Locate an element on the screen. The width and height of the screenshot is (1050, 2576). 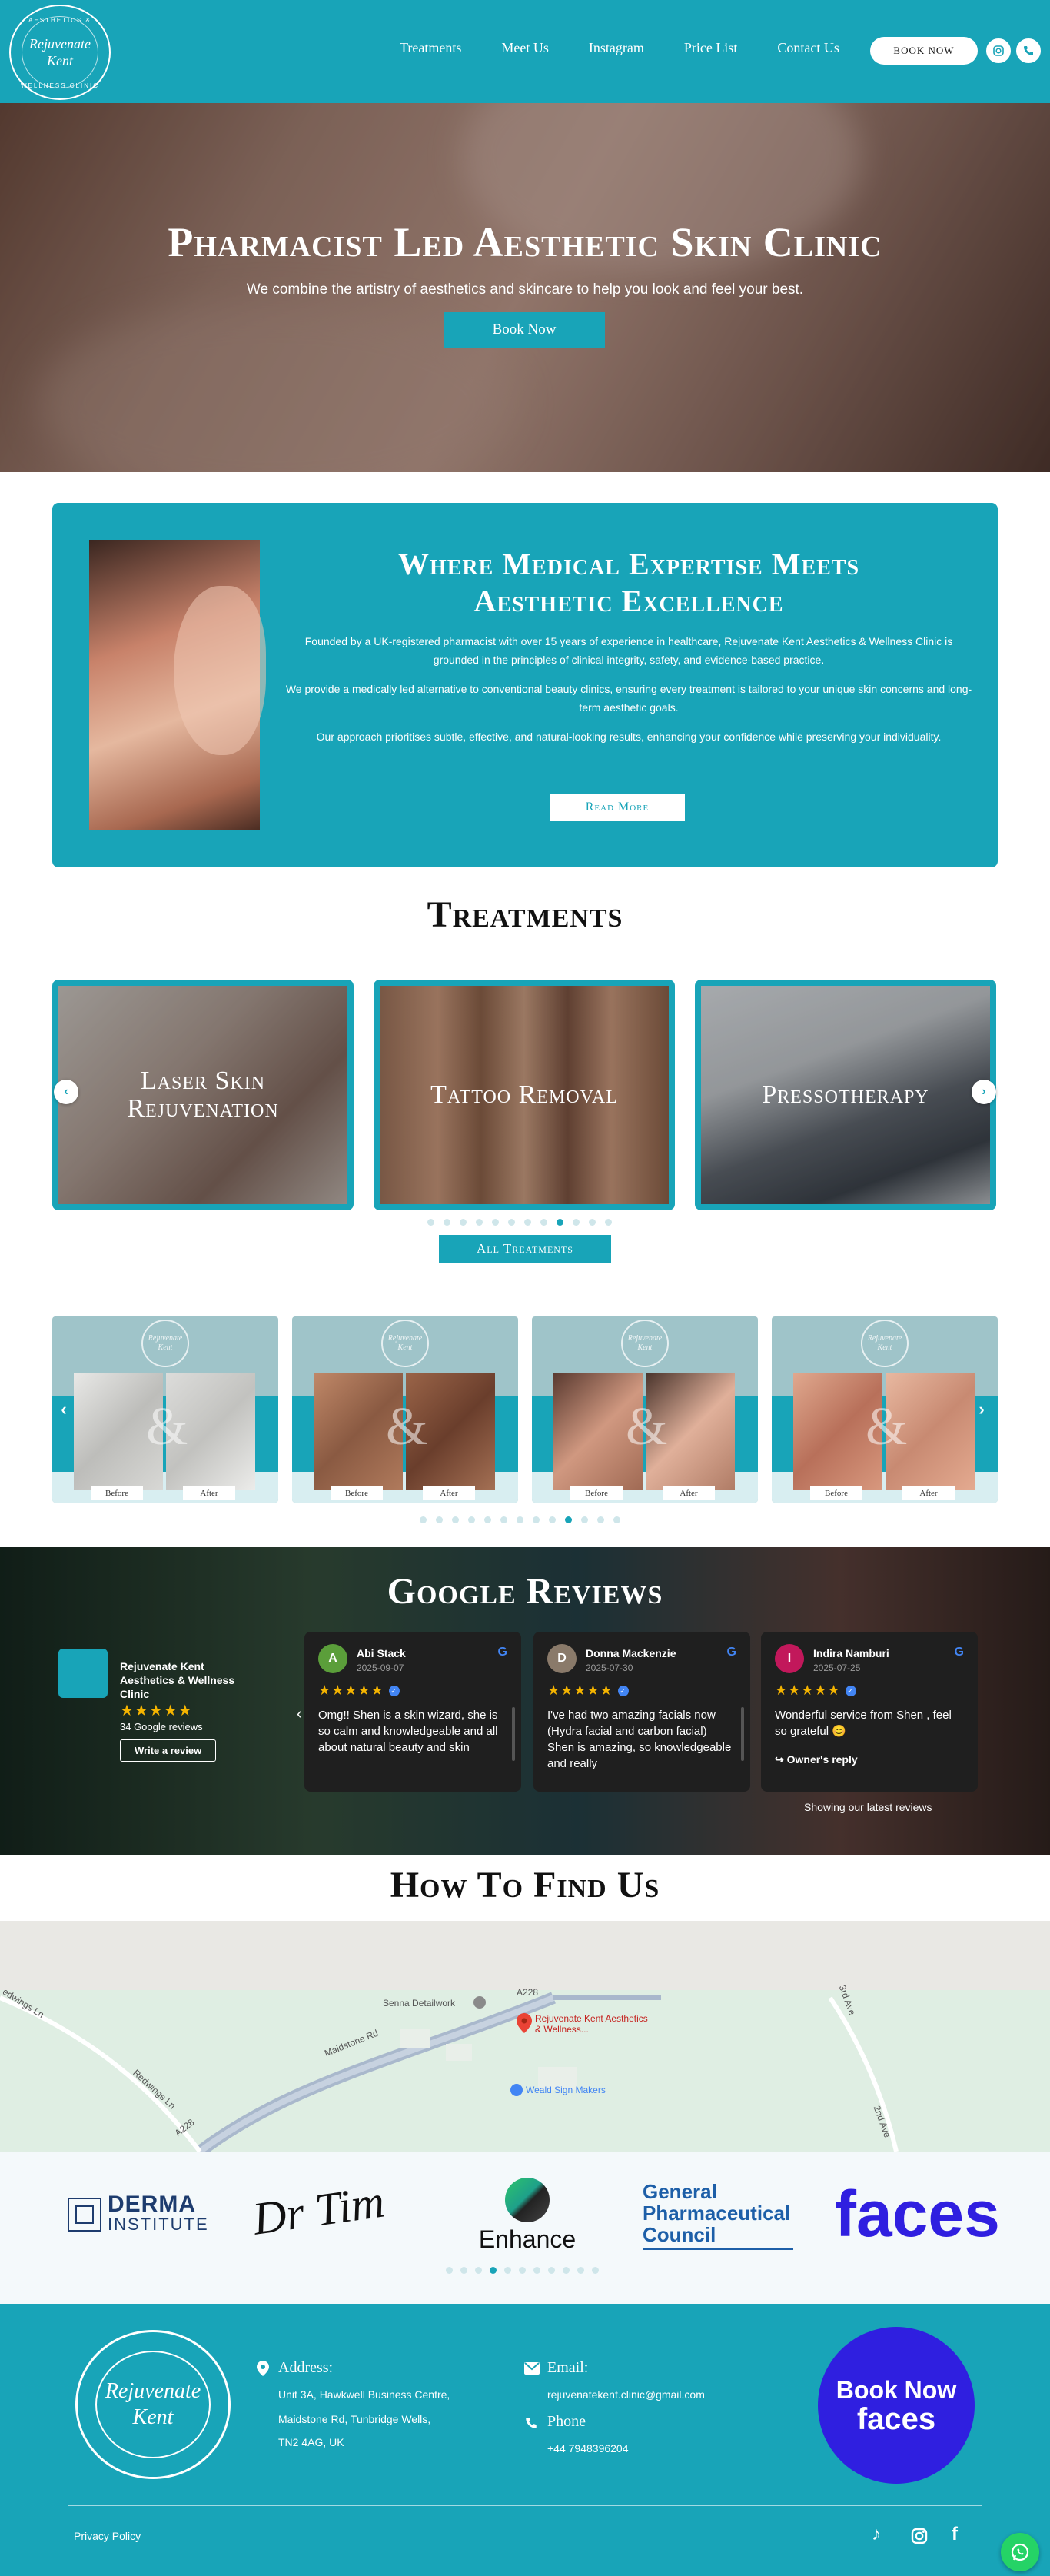
before-after-prev-arrow: ‹ is located at coordinates (64, 1409).